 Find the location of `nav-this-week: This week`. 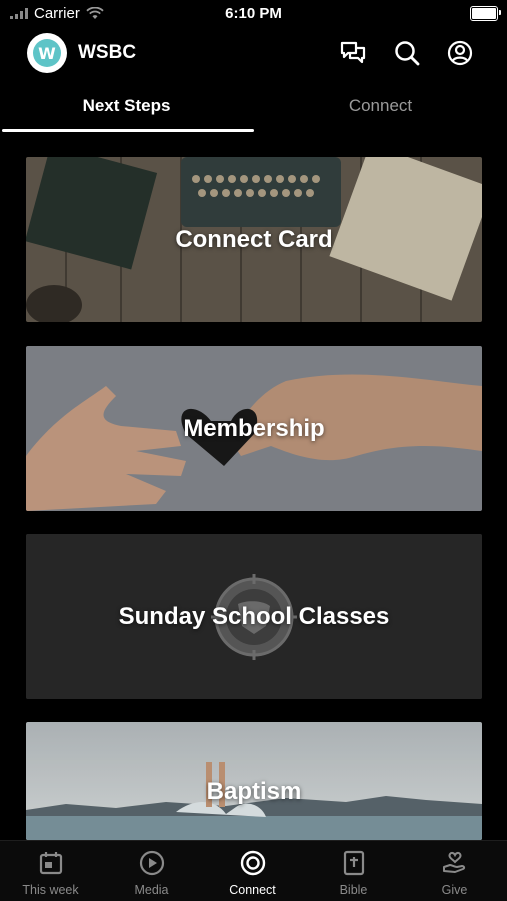

nav-this-week: This week is located at coordinates (50, 871).